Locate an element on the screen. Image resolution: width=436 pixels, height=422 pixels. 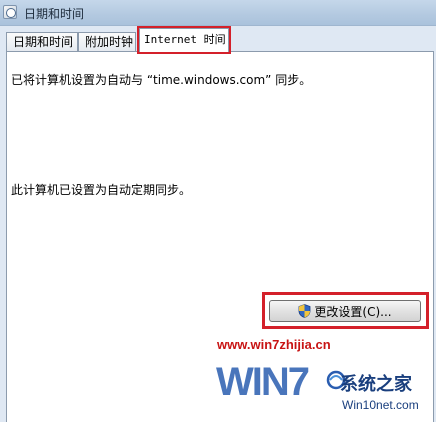
sync-schedule-text: 此计算机已设置为自动定期同步。 is located at coordinates (101, 190).